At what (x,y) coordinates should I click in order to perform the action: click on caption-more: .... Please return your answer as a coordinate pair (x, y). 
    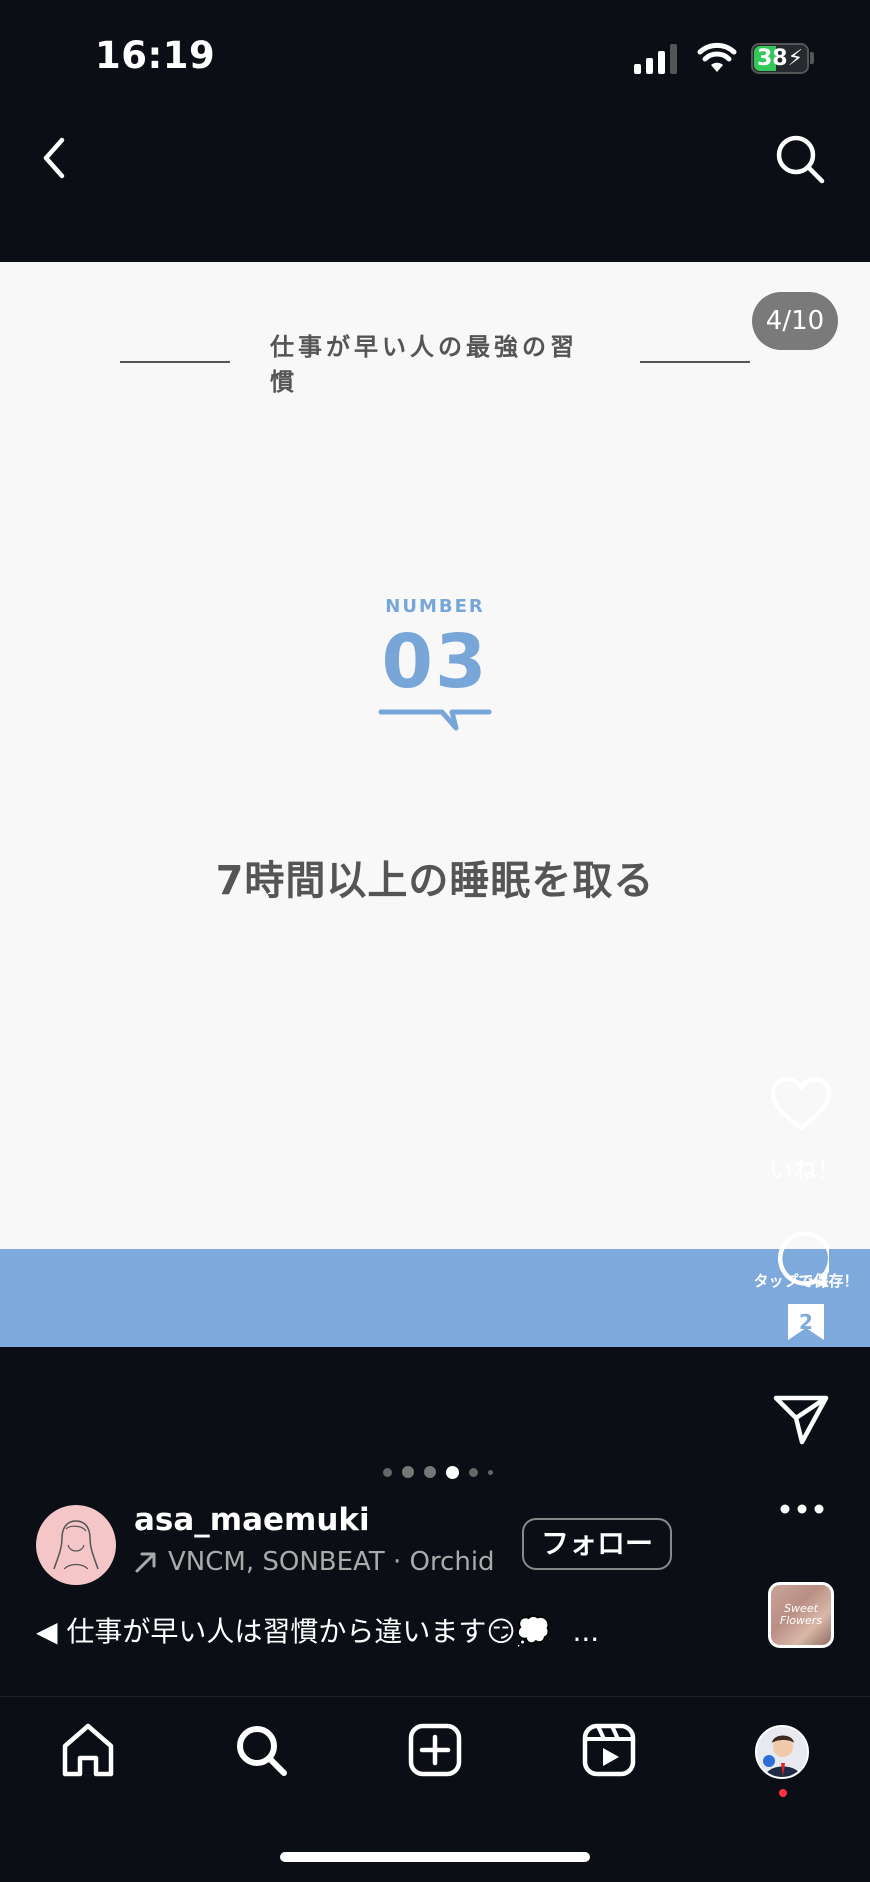
    Looking at the image, I should click on (586, 1631).